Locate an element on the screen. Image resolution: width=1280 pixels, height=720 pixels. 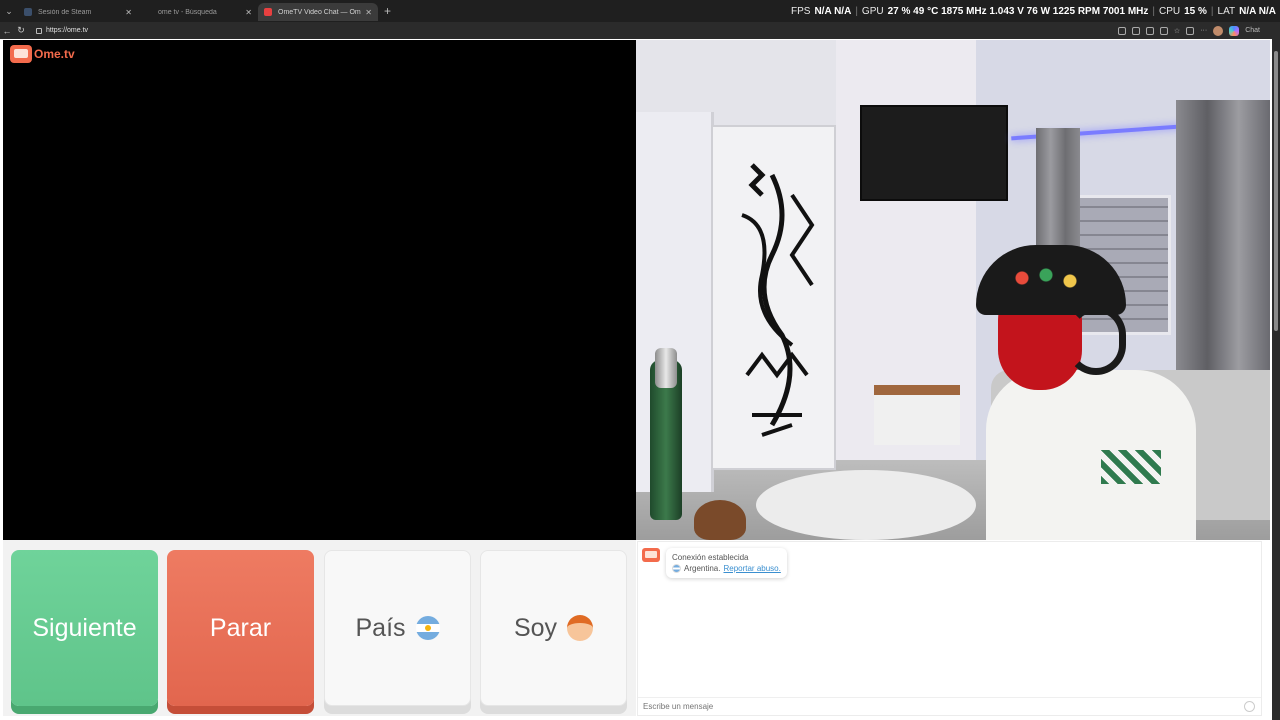
shelf is located at coordinates (917, 415).